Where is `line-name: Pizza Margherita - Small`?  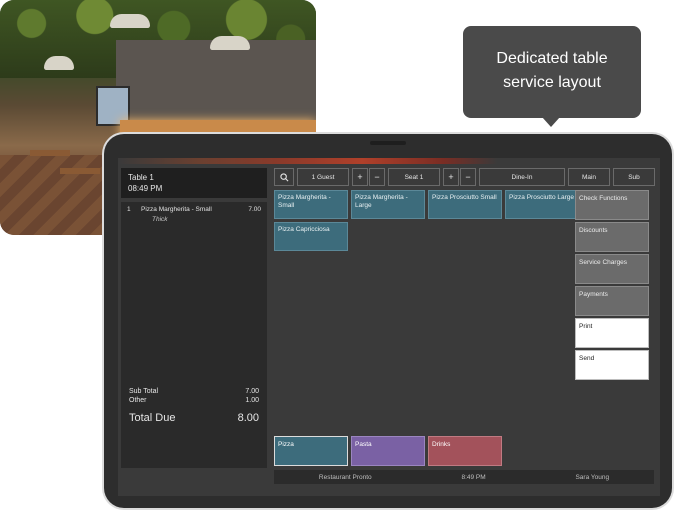
line-name: Pizza Margherita - Small is located at coordinates (176, 209).